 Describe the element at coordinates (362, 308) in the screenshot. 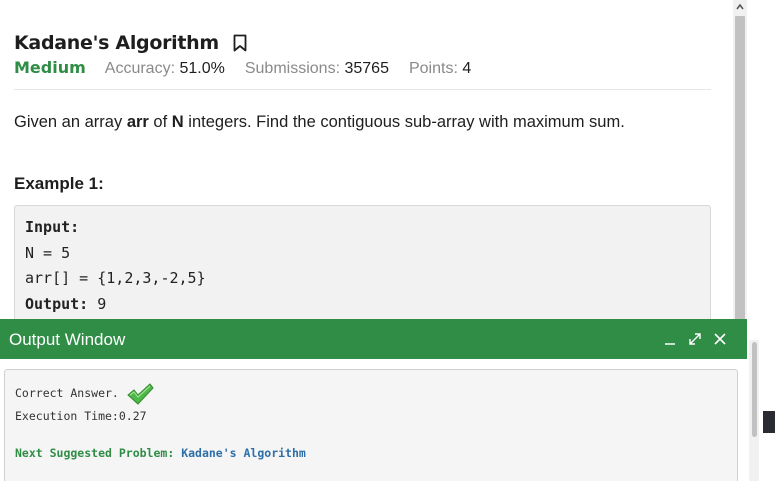

I see `example-output: Output: 9` at that location.